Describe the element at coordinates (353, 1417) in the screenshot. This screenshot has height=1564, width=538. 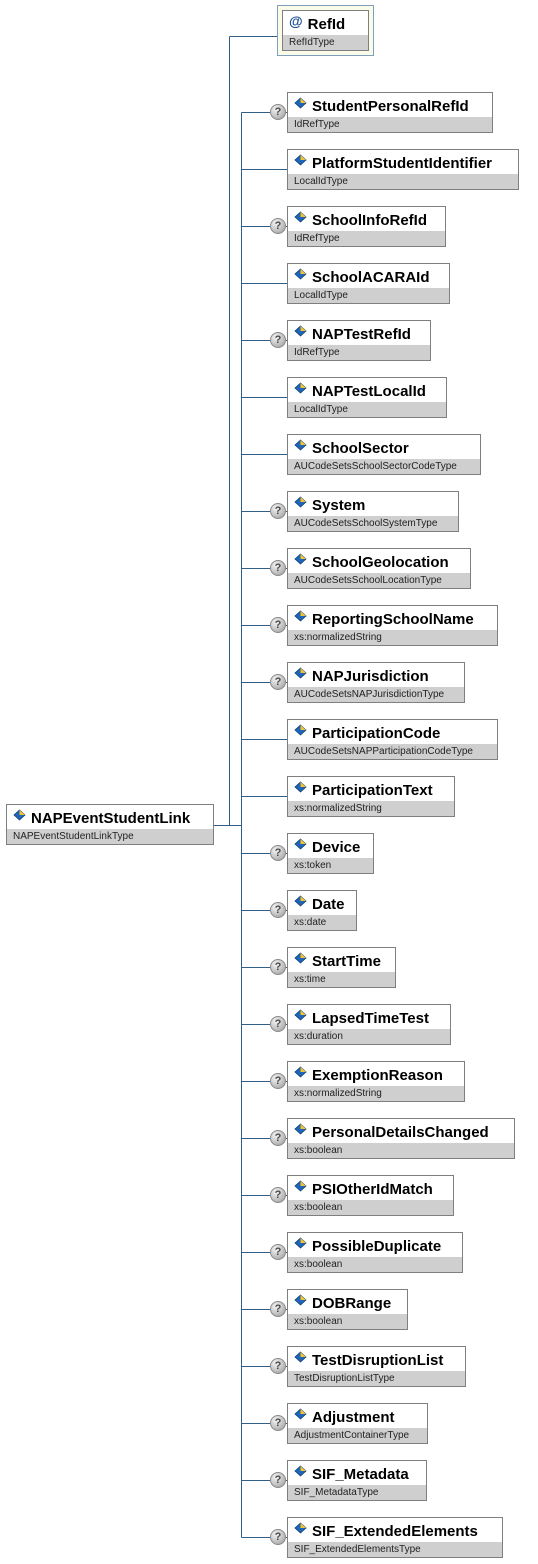
I see `element-name: Adjustment` at that location.